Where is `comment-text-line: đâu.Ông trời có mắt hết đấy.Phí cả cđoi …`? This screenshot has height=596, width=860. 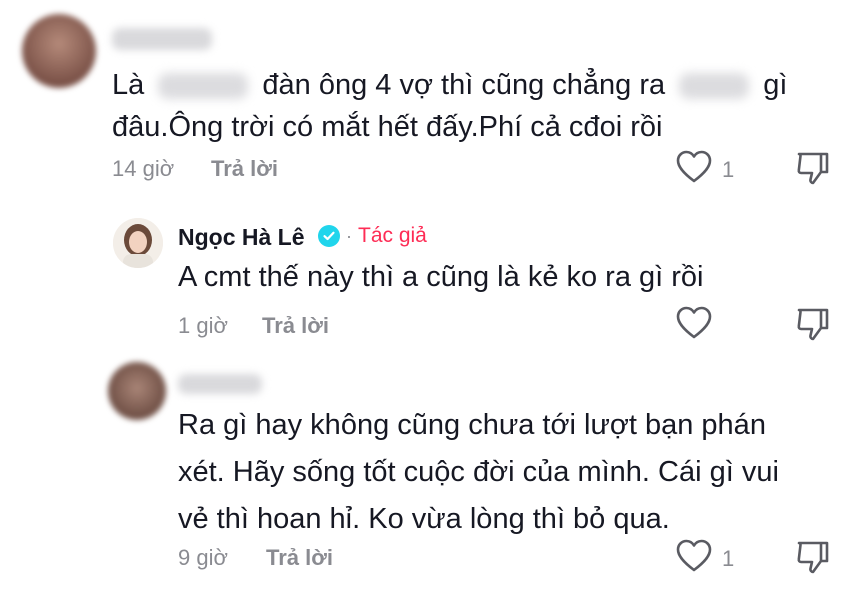
comment-text-line: đâu.Ông trời có mắt hết đấy.Phí cả cđoi … is located at coordinates (387, 127).